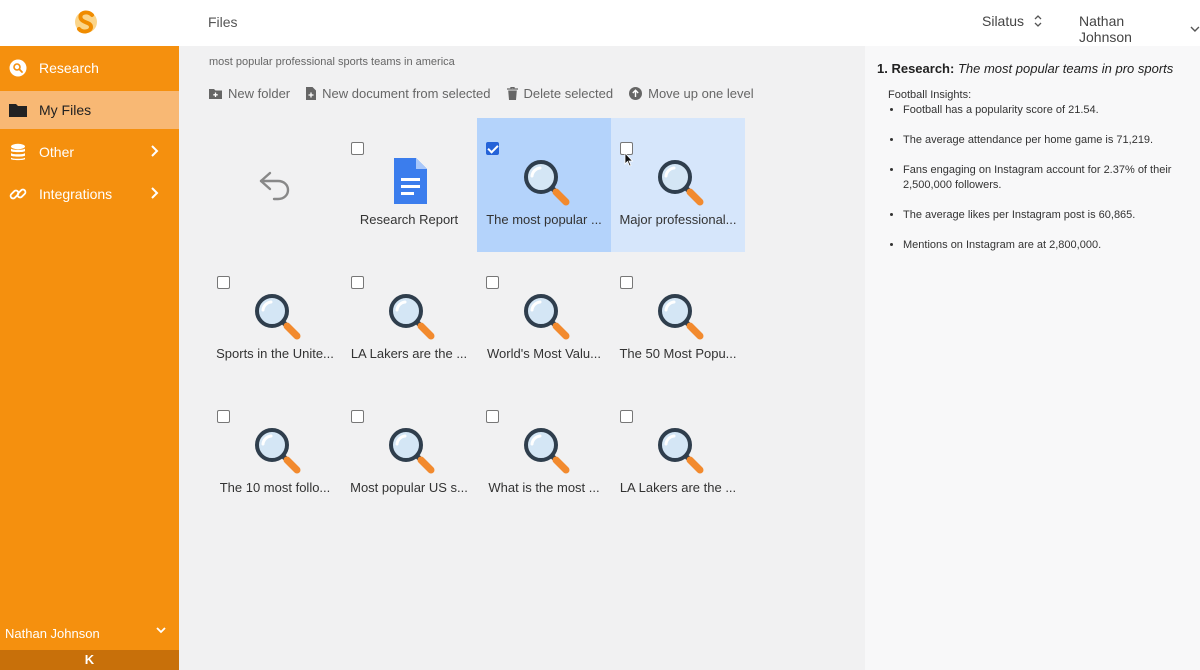 This screenshot has height=670, width=1200. I want to click on user-menu: Nathan Johnson, so click(1139, 29).